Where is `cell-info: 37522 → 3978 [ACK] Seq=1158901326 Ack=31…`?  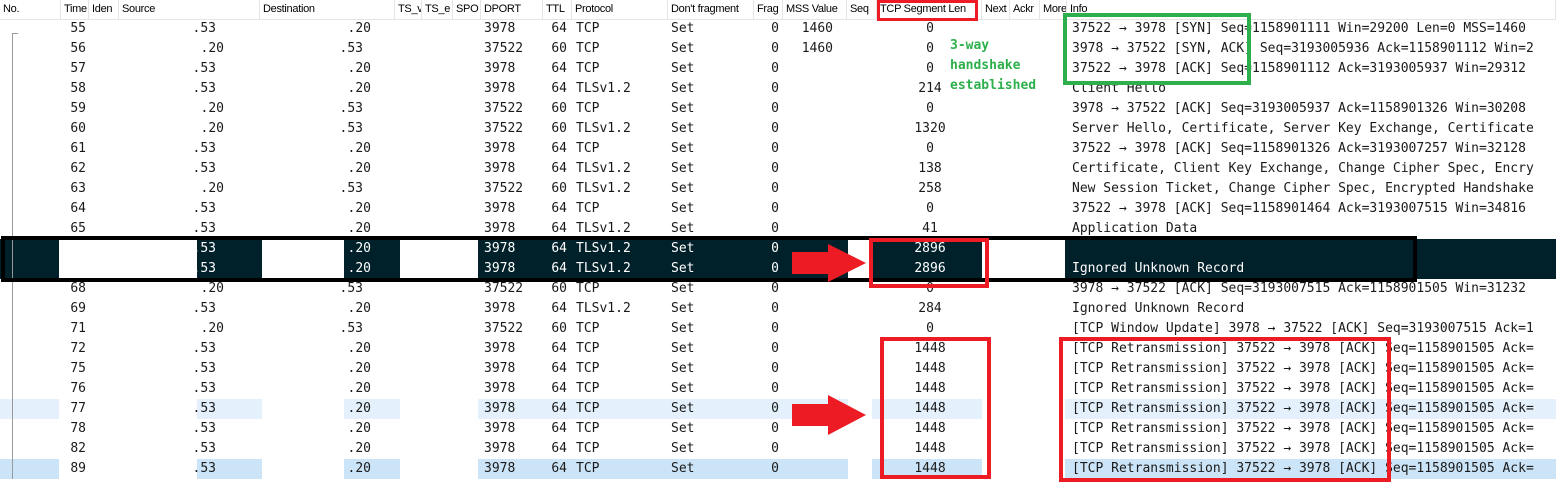 cell-info: 37522 → 3978 [ACK] Seq=1158901326 Ack=31… is located at coordinates (1299, 148).